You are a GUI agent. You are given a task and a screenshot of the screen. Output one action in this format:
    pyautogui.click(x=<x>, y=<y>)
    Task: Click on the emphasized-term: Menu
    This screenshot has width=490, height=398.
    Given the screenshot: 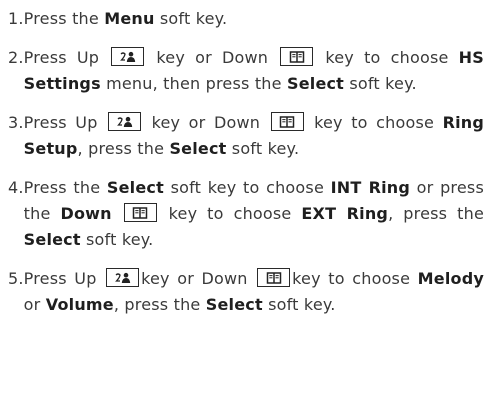 What is the action you would take?
    pyautogui.click(x=129, y=18)
    